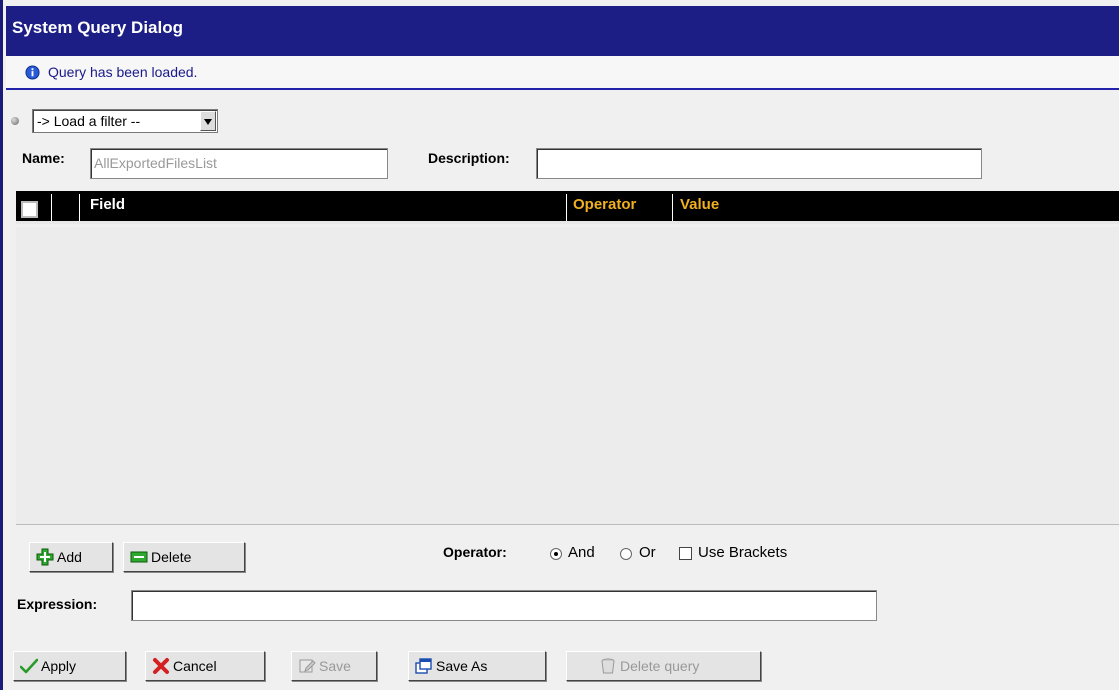  I want to click on use-brackets-label: Use Brackets, so click(742, 552).